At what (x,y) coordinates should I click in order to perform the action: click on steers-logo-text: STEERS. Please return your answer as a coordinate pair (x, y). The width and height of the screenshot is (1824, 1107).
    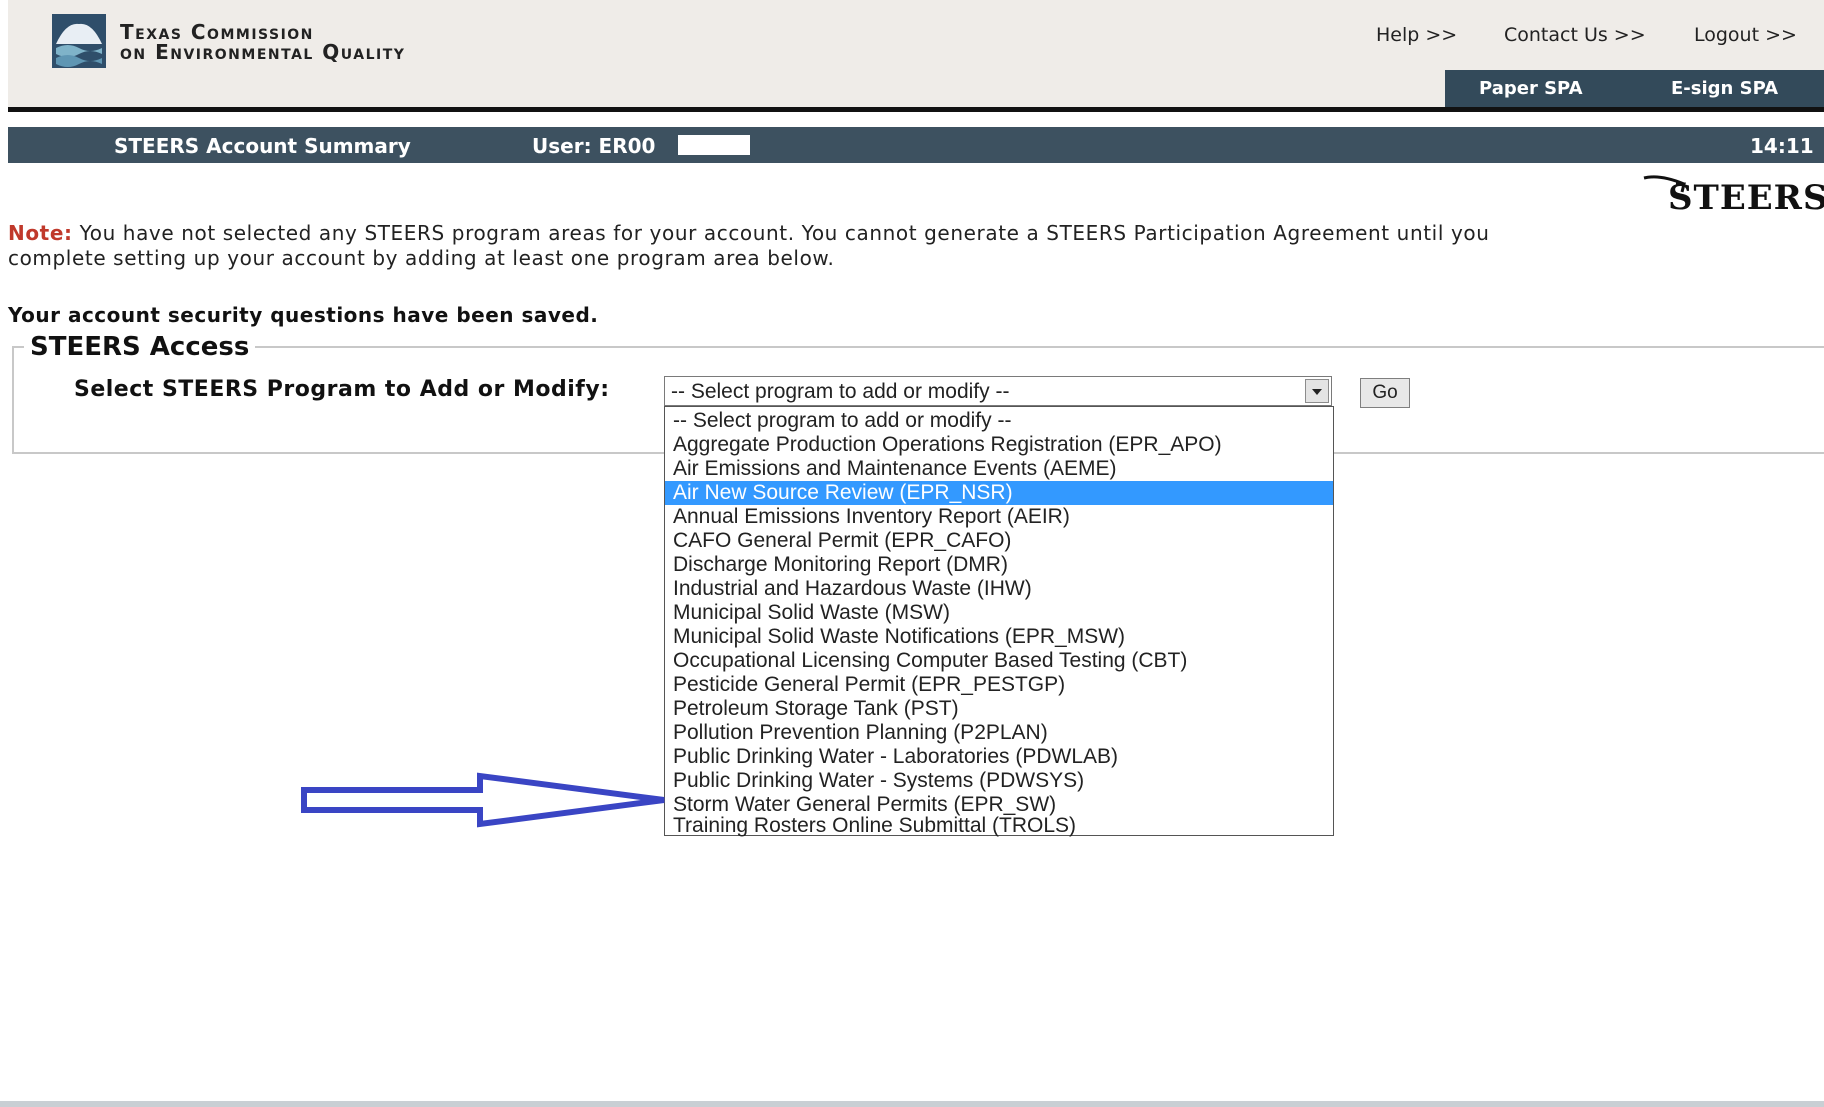
    Looking at the image, I should click on (1746, 198).